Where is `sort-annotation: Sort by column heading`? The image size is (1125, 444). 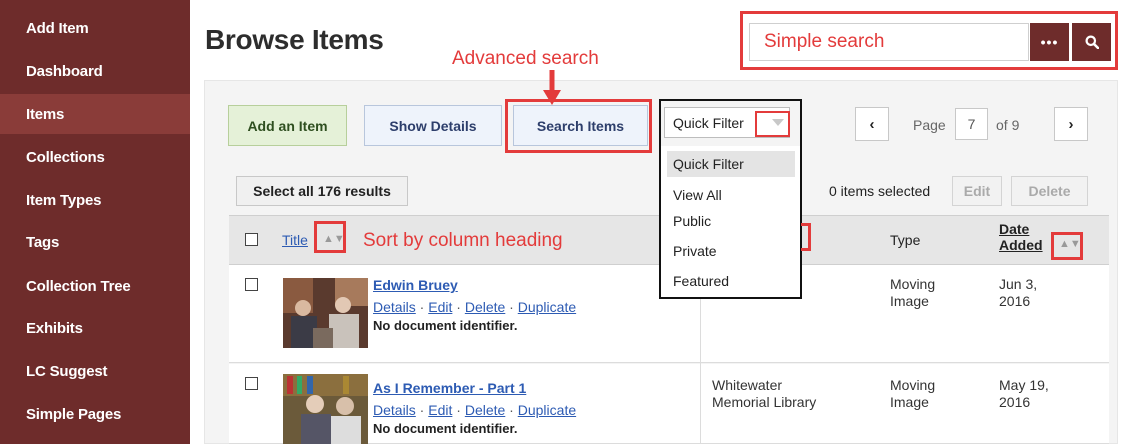
sort-annotation: Sort by column heading is located at coordinates (463, 240).